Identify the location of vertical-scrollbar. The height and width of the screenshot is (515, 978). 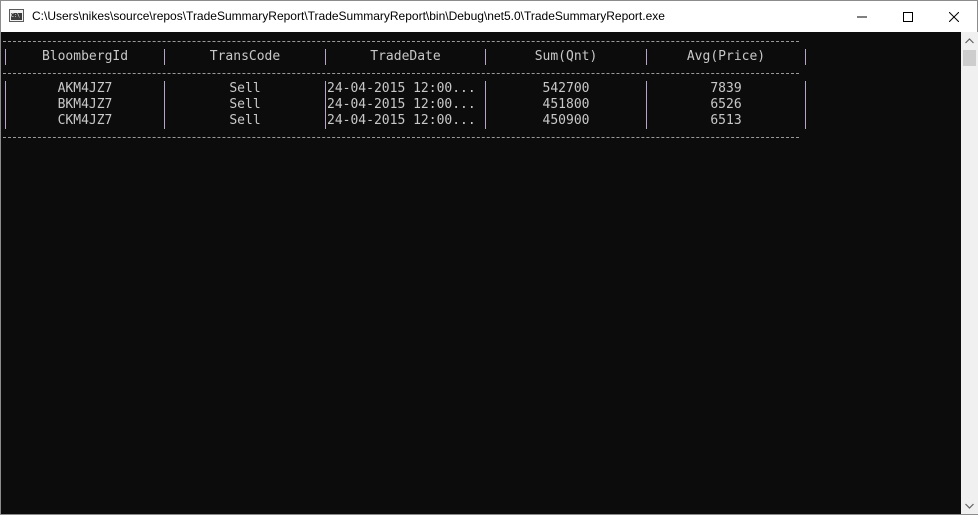
(969, 273).